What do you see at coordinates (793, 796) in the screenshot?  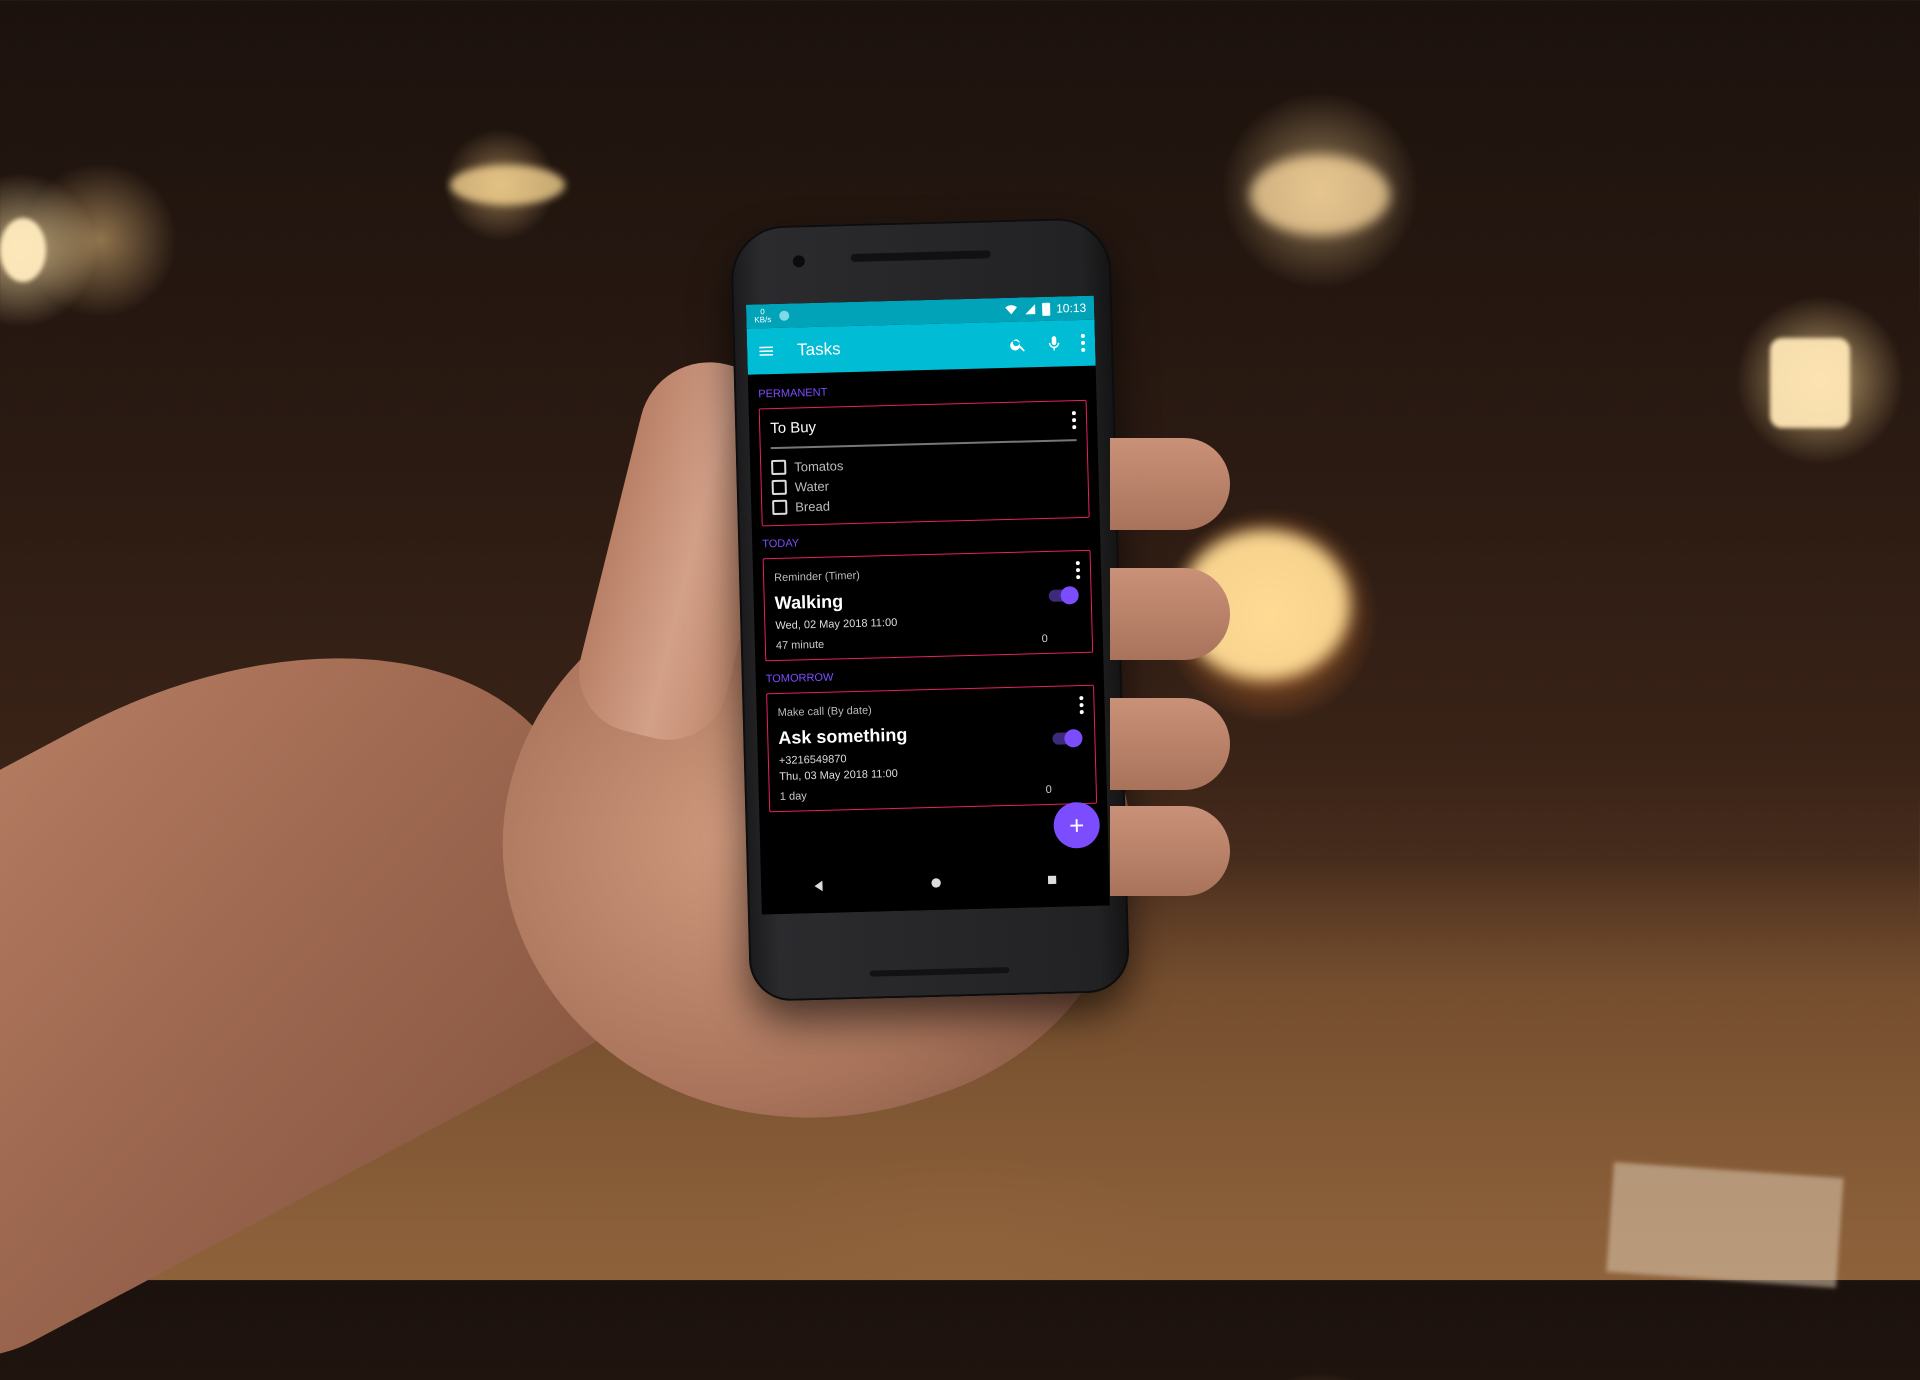 I see `tomorrow-task-duration: 1 day` at bounding box center [793, 796].